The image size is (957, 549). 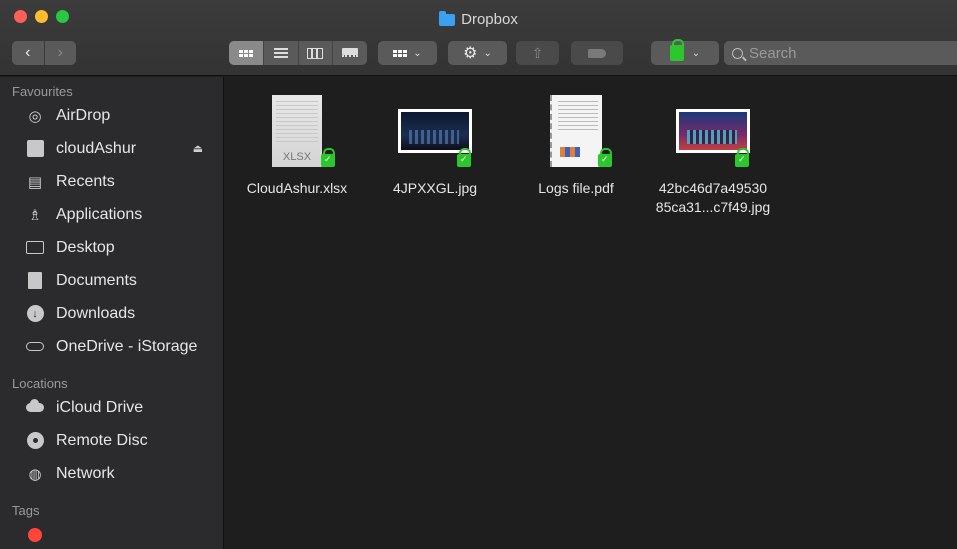 I want to click on file-name: CloudAshur.xlsx, so click(x=297, y=188).